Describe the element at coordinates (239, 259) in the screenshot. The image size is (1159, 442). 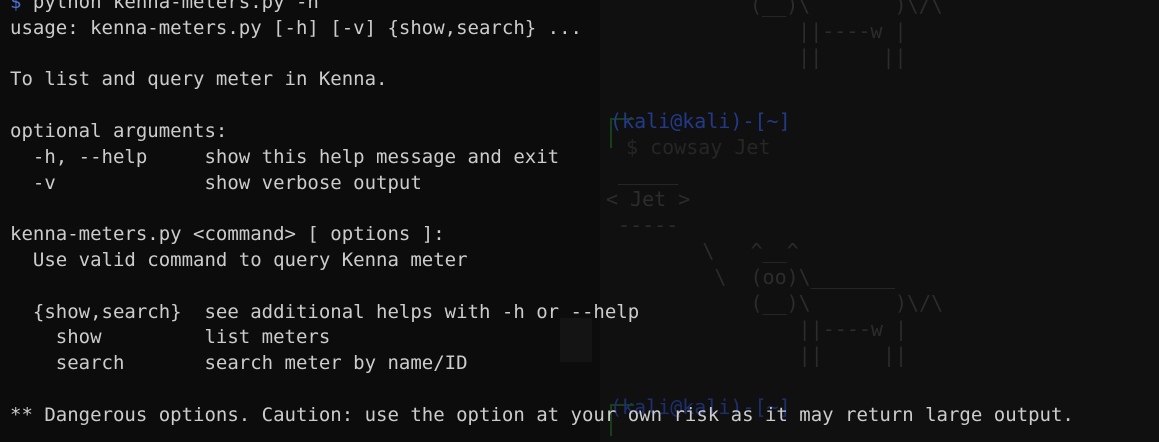
I see `output-line: Use valid command to query Kenna meter` at that location.